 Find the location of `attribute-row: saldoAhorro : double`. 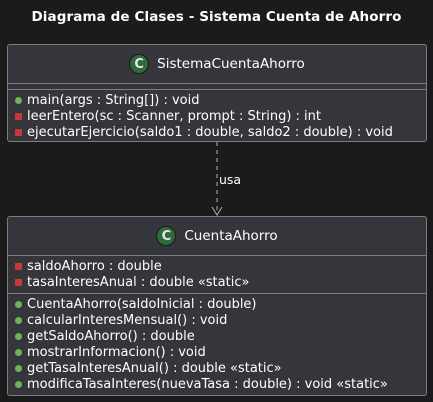

attribute-row: saldoAhorro : double is located at coordinates (217, 266).